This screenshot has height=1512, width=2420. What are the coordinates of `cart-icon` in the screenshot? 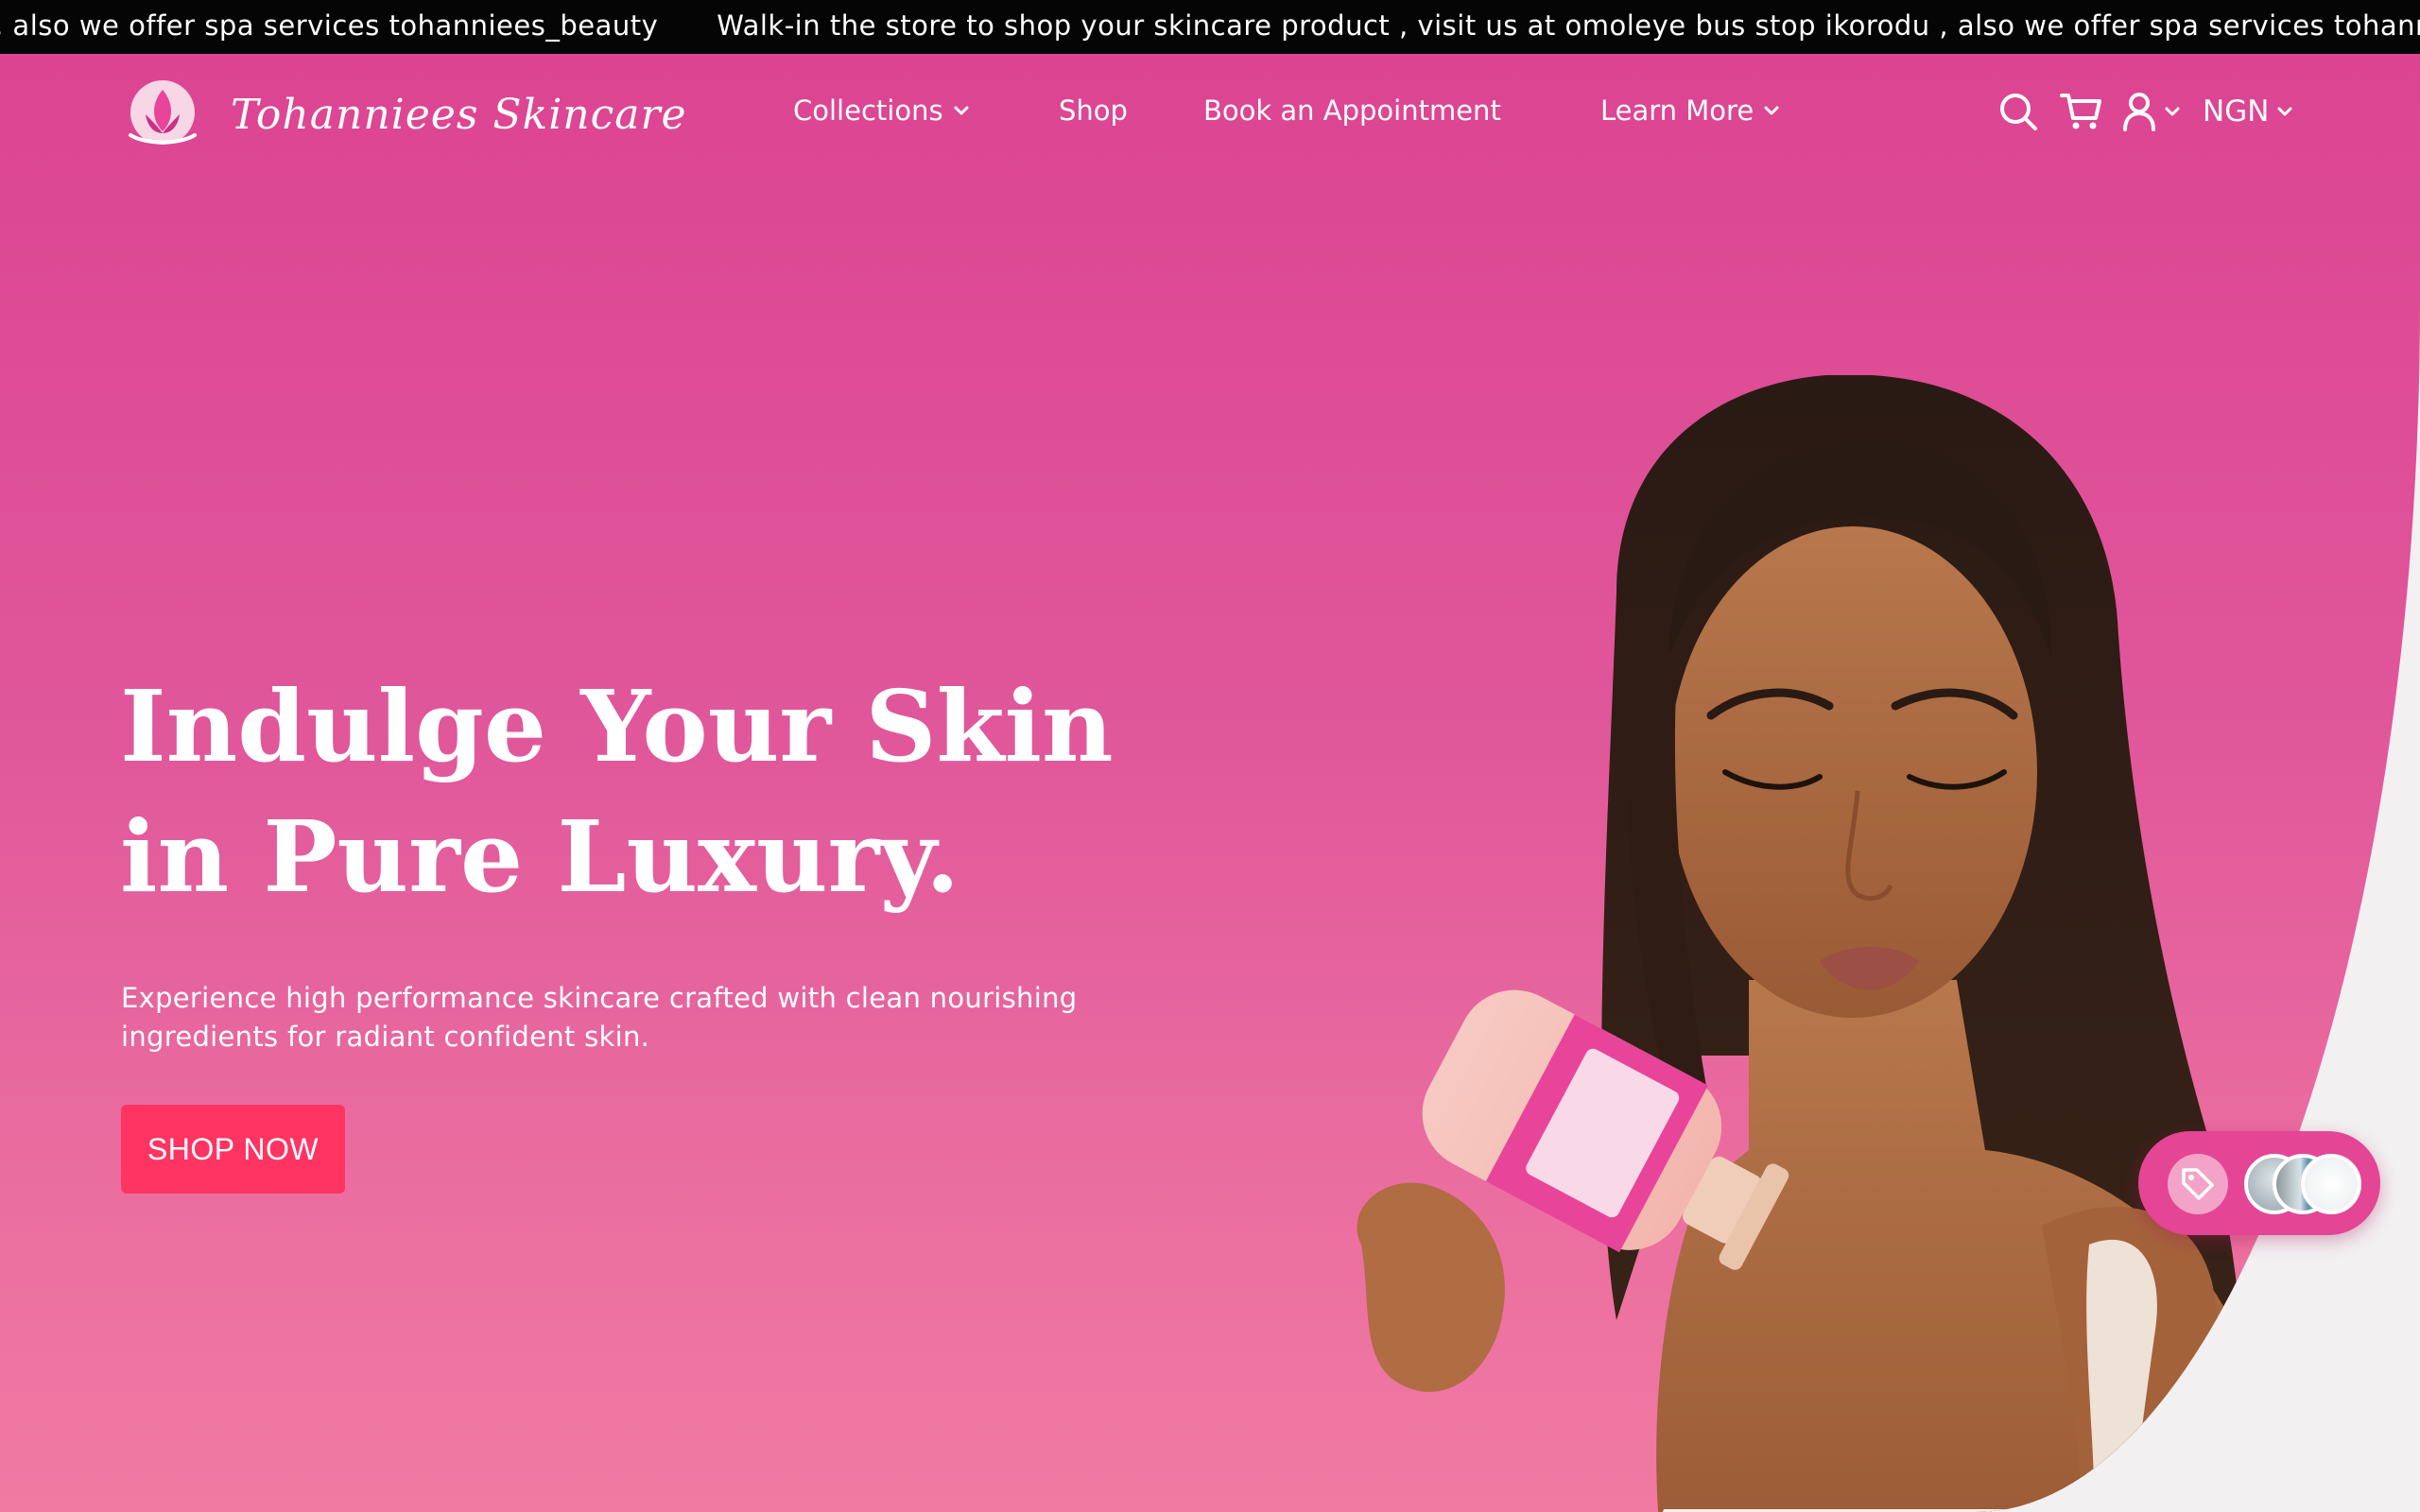 It's located at (2080, 111).